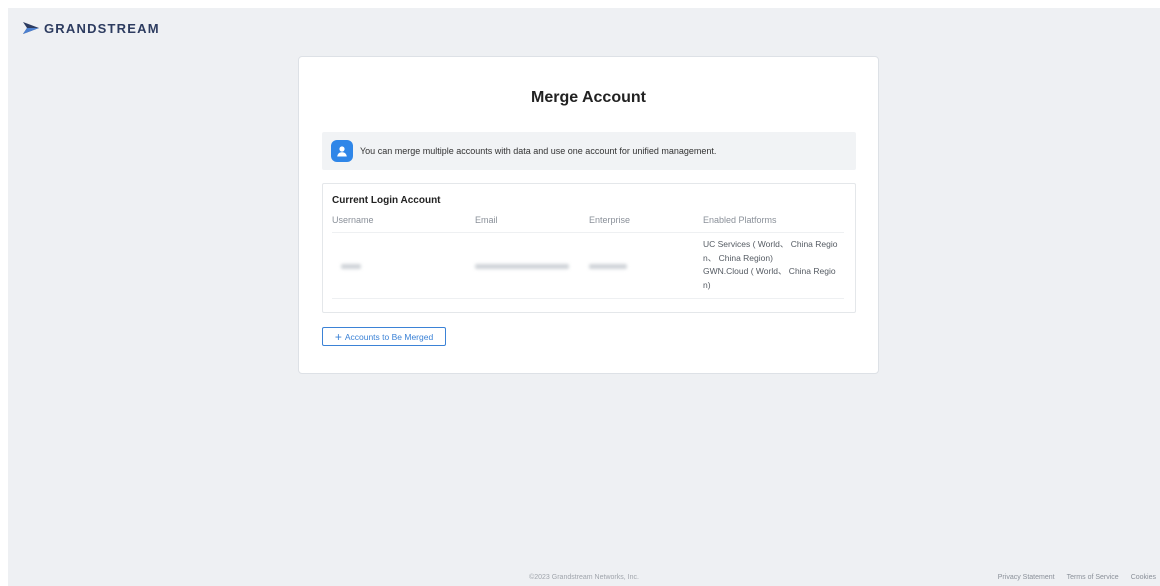  I want to click on platforms-line: n), so click(707, 284).